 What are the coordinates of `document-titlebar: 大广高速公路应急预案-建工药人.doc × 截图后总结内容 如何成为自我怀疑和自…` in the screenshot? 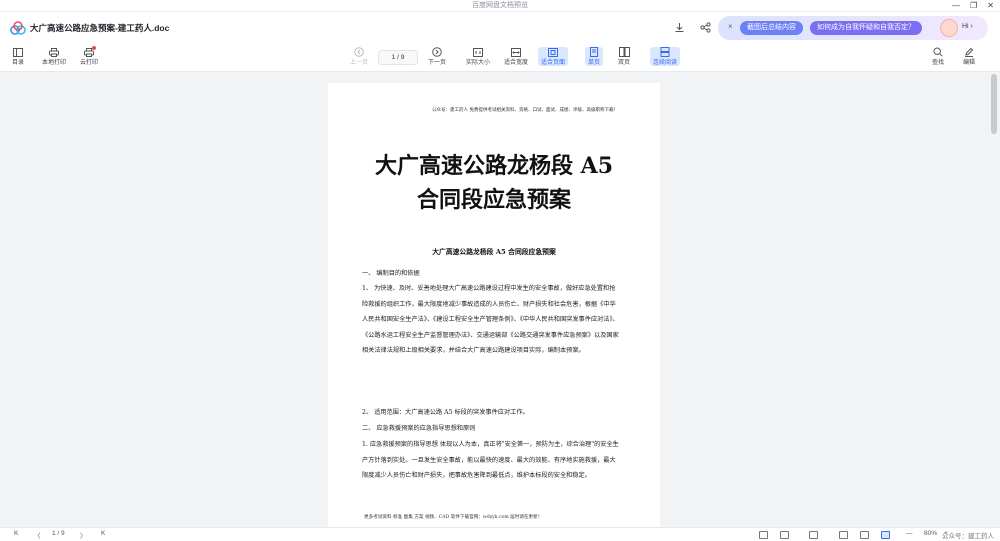 It's located at (500, 28).